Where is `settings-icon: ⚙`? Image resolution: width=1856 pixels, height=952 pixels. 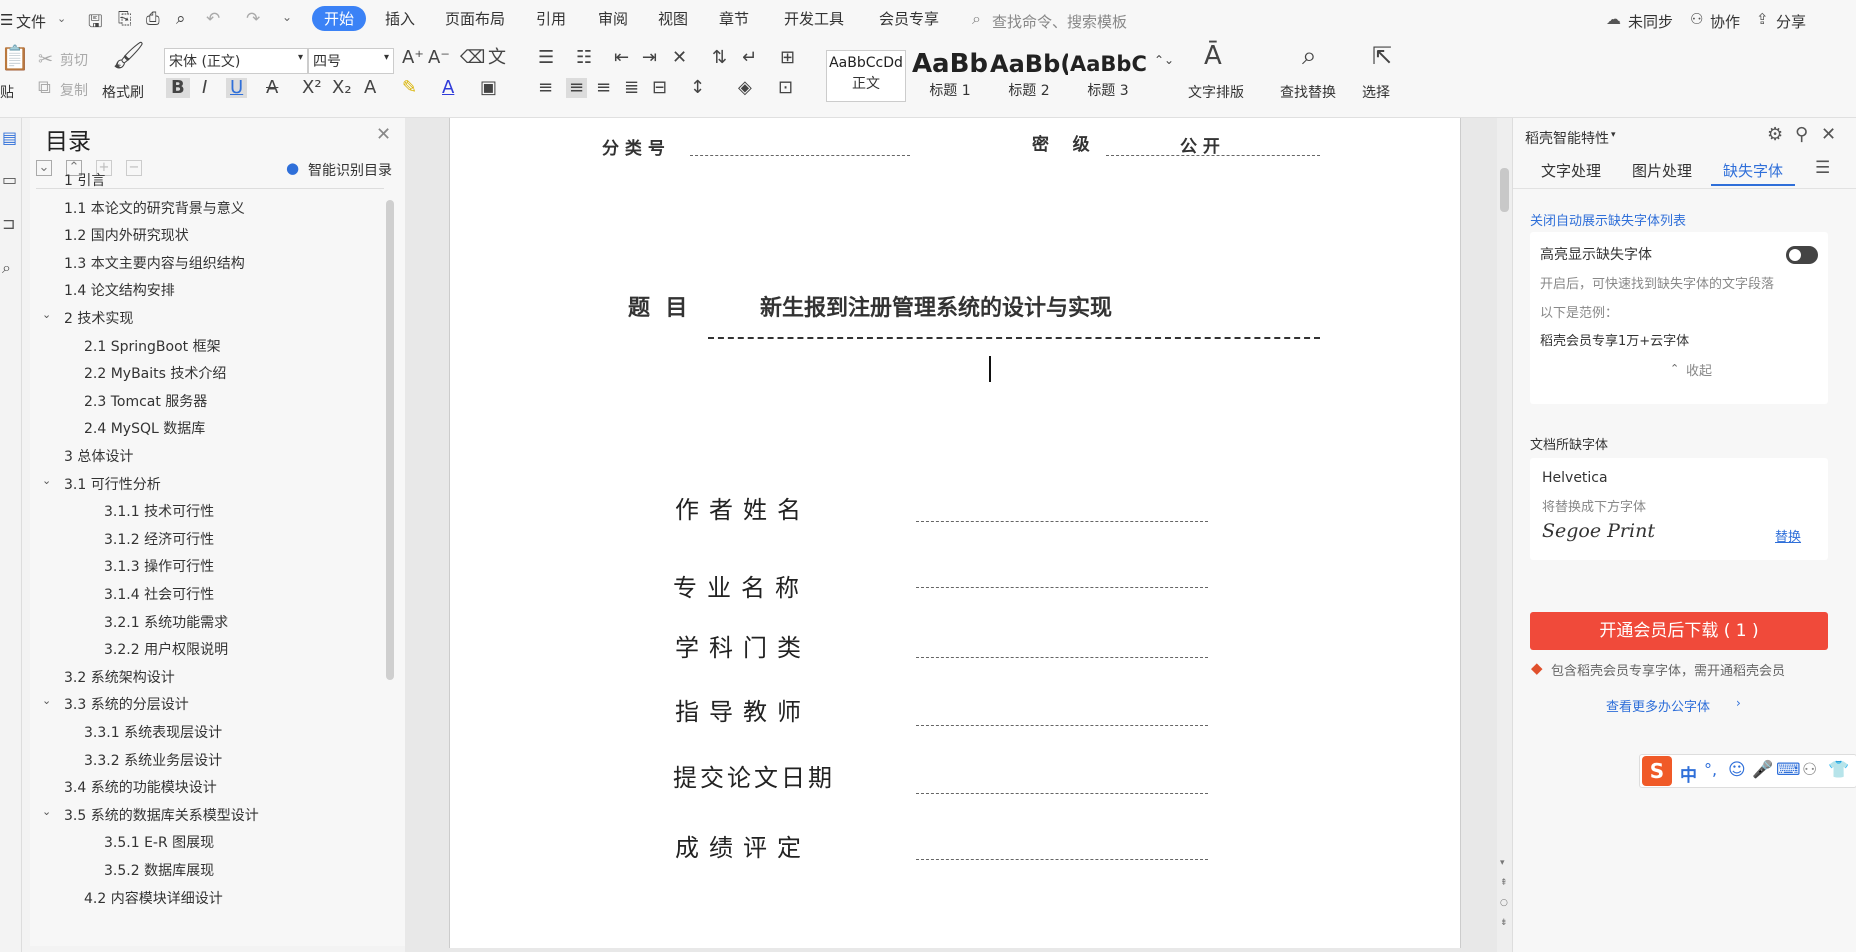 settings-icon: ⚙ is located at coordinates (1775, 134).